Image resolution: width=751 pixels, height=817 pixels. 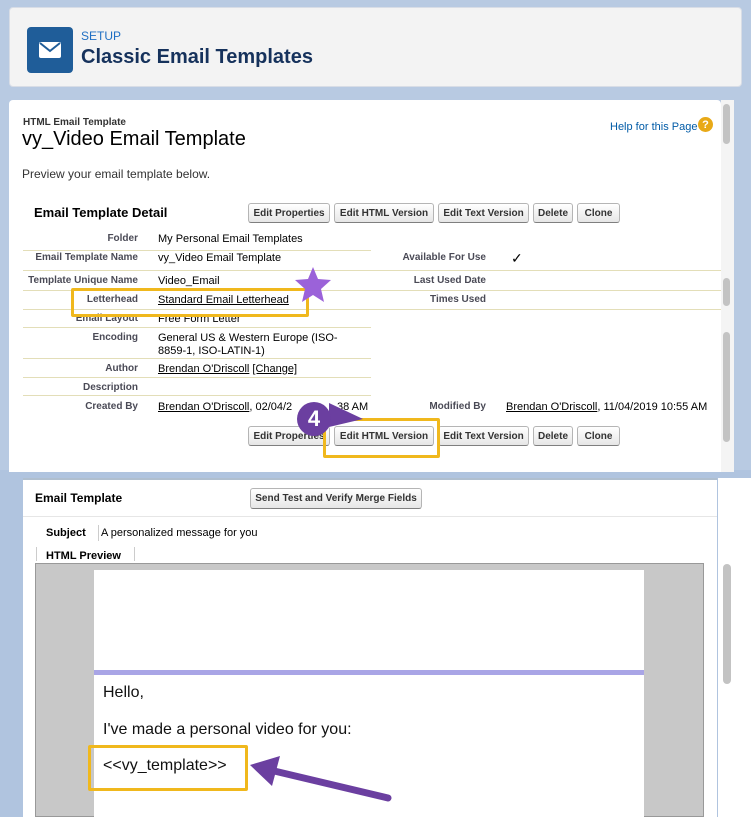 What do you see at coordinates (74, 122) in the screenshot?
I see `template-kicker: HTML Email Template` at bounding box center [74, 122].